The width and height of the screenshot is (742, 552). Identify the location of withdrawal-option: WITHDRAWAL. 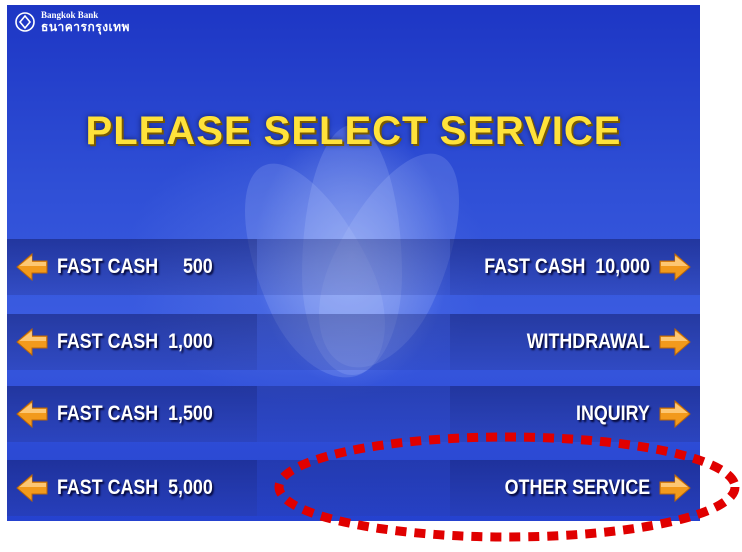
(575, 342).